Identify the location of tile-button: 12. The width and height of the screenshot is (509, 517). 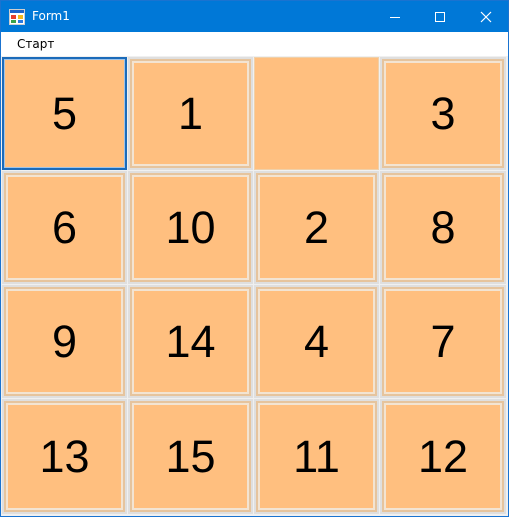
(443, 456).